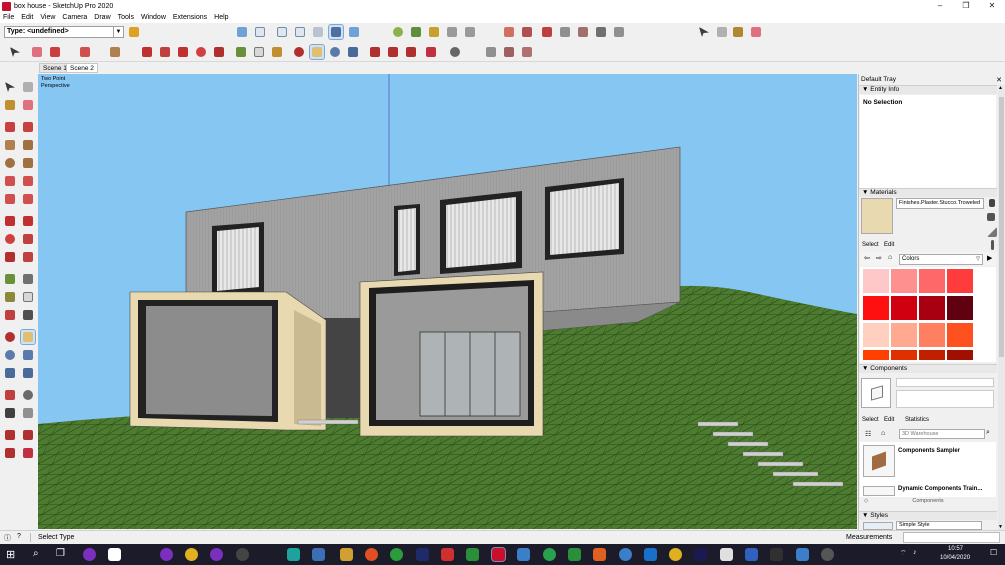 The width and height of the screenshot is (1005, 565). What do you see at coordinates (992, 218) in the screenshot?
I see `create-material-icon` at bounding box center [992, 218].